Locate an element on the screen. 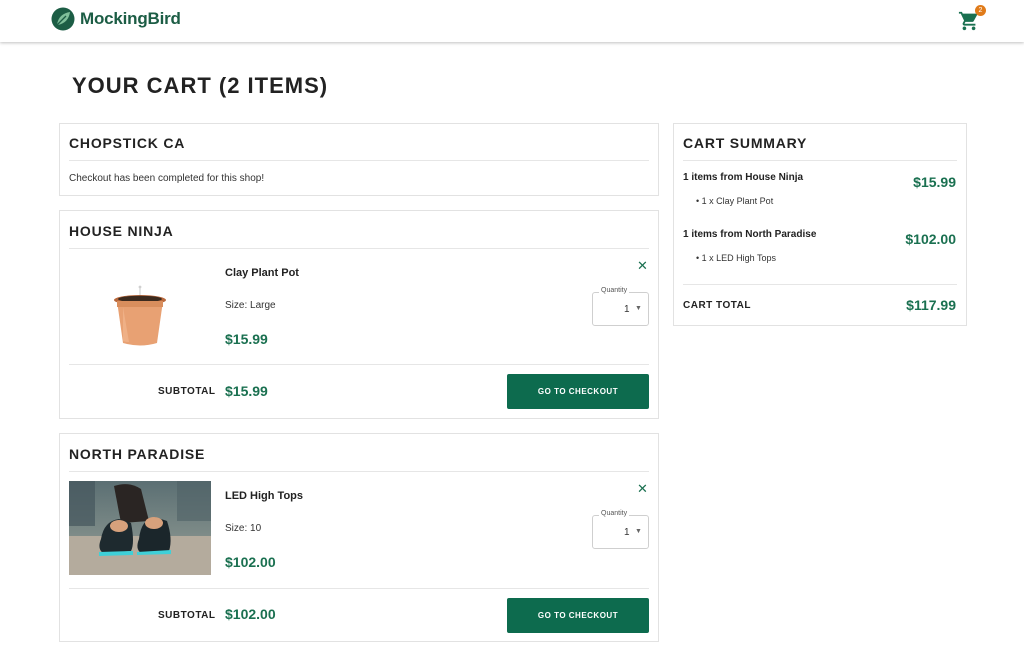 The width and height of the screenshot is (1024, 662). summary-shop-line: 1 items from North Paradise is located at coordinates (750, 234).